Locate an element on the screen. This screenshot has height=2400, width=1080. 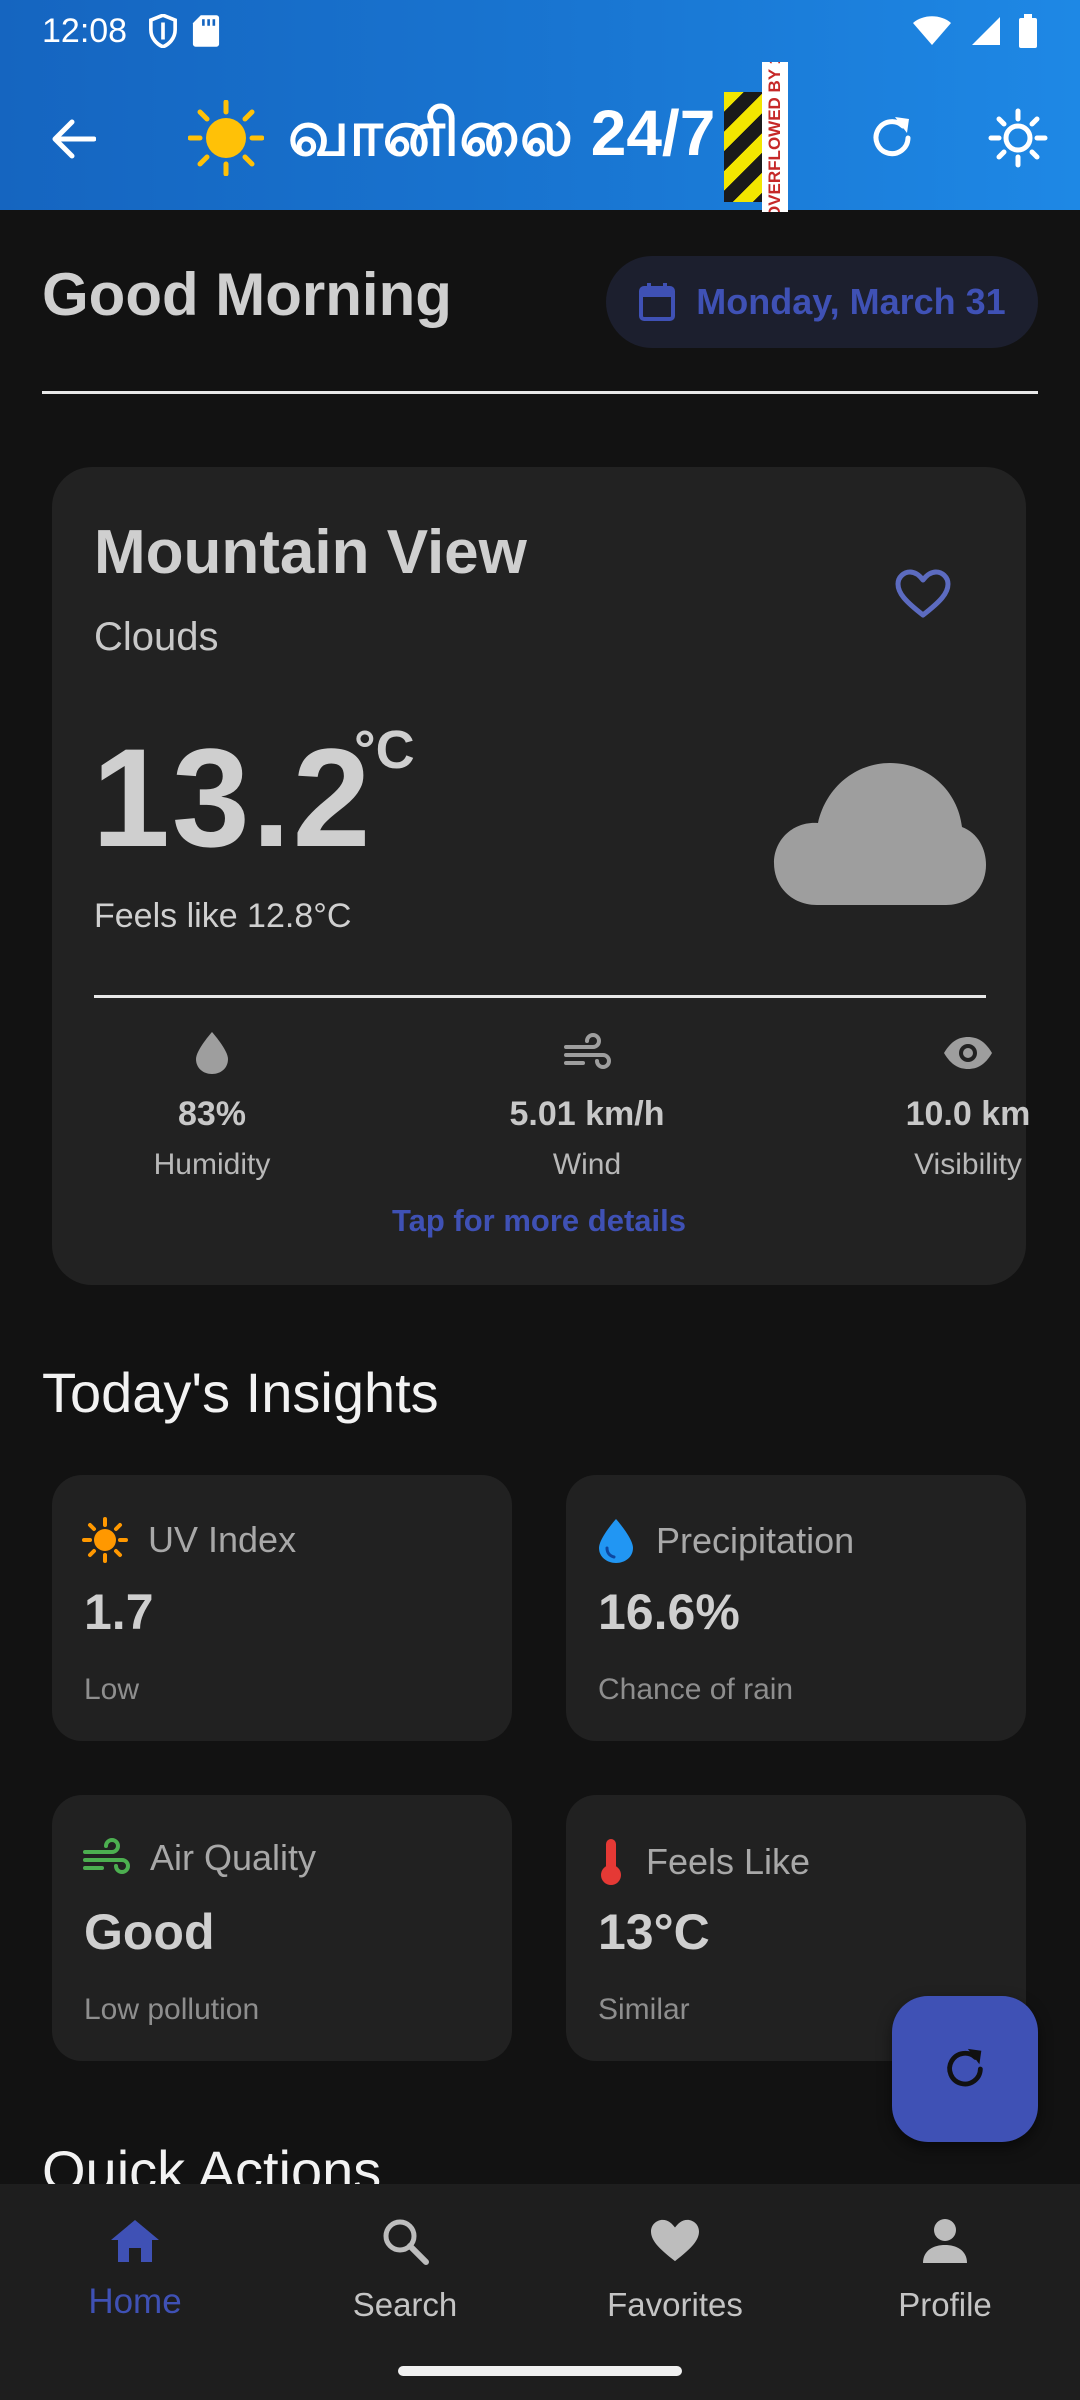
humidity-value: 83% is located at coordinates (212, 1114).